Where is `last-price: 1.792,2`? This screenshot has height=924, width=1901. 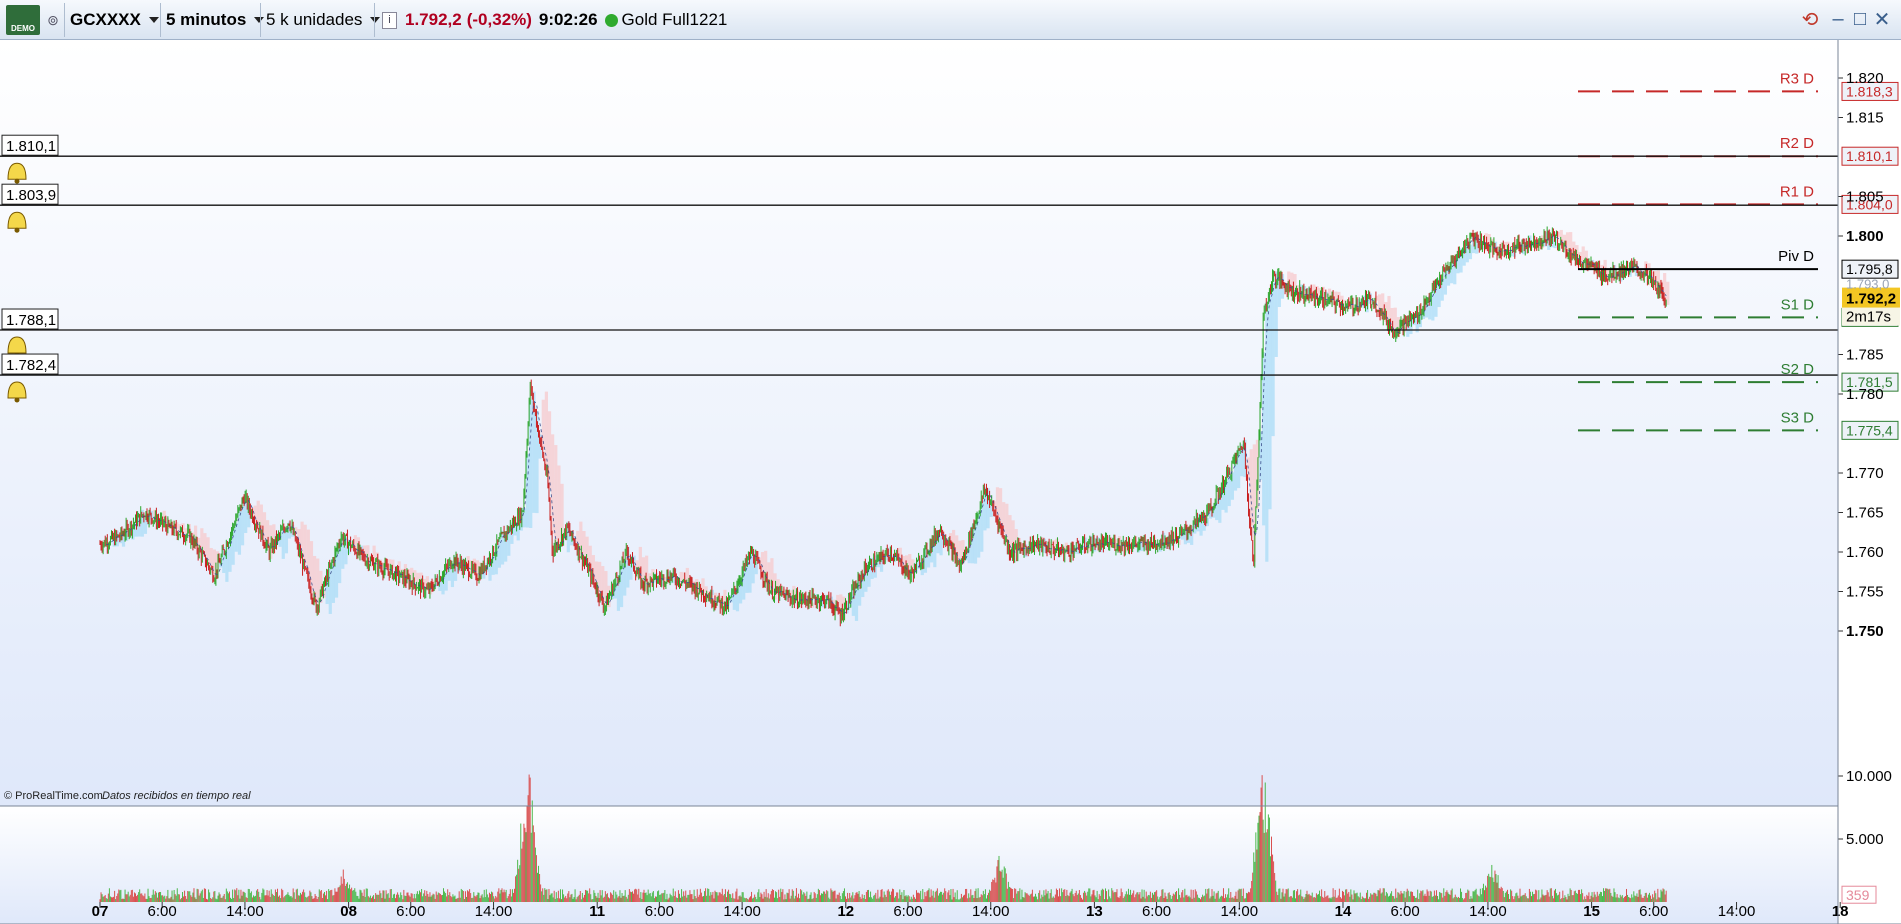
last-price: 1.792,2 is located at coordinates (433, 19).